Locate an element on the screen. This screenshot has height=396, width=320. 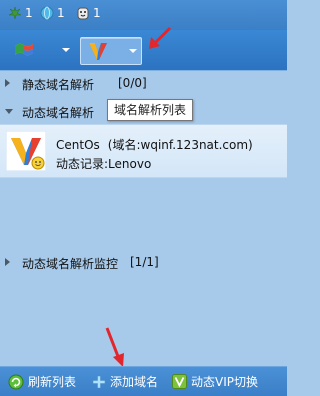
tooltip: 域名解析列表 is located at coordinates (150, 110).